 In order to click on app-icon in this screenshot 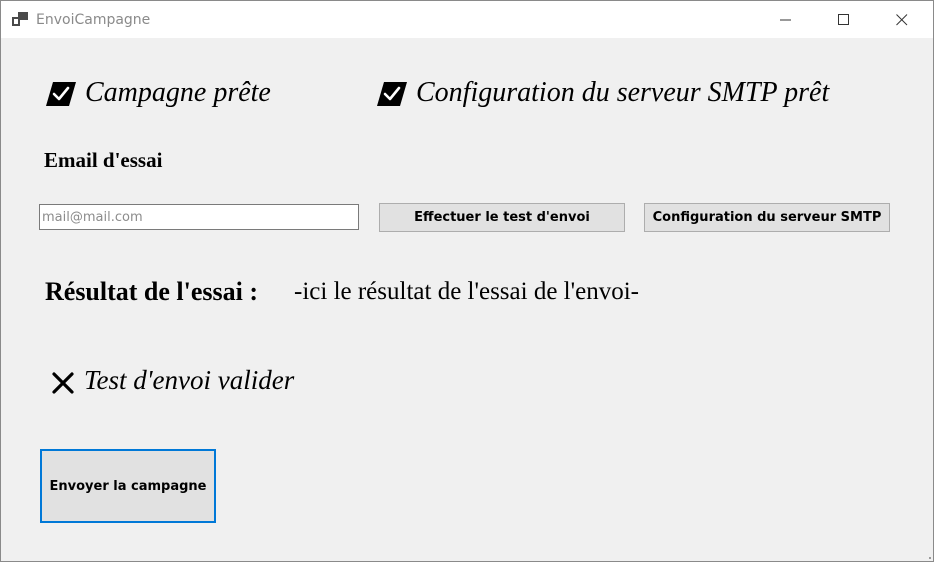, I will do `click(20, 19)`.